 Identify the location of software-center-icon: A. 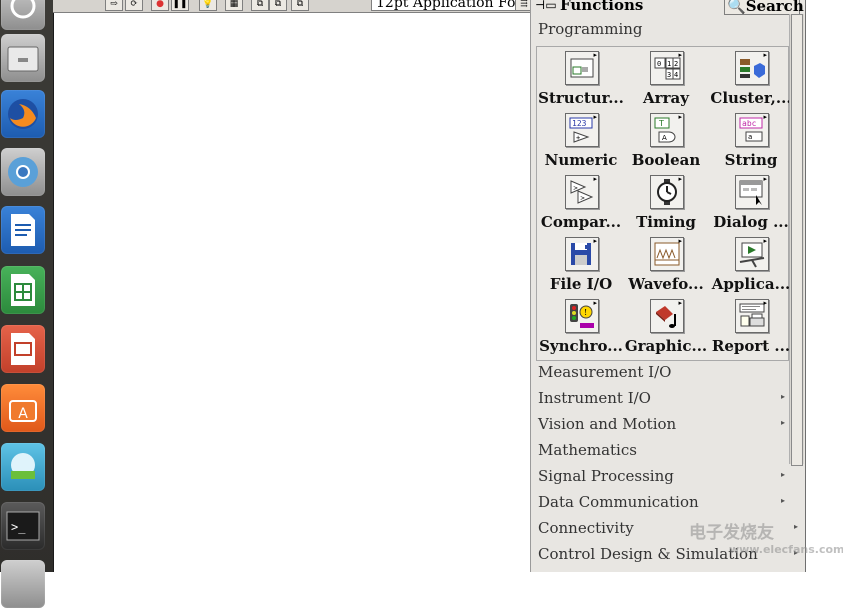
(23, 408).